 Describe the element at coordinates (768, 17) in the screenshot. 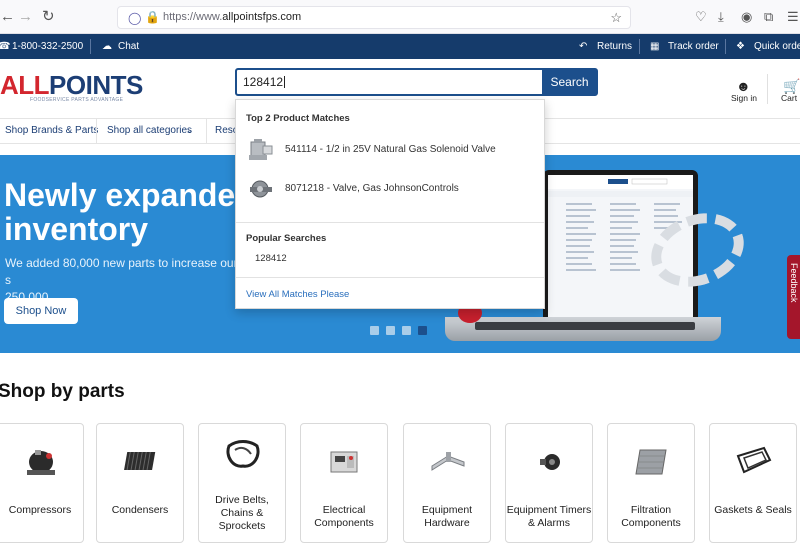

I see `extensions-icon: ⧉` at that location.